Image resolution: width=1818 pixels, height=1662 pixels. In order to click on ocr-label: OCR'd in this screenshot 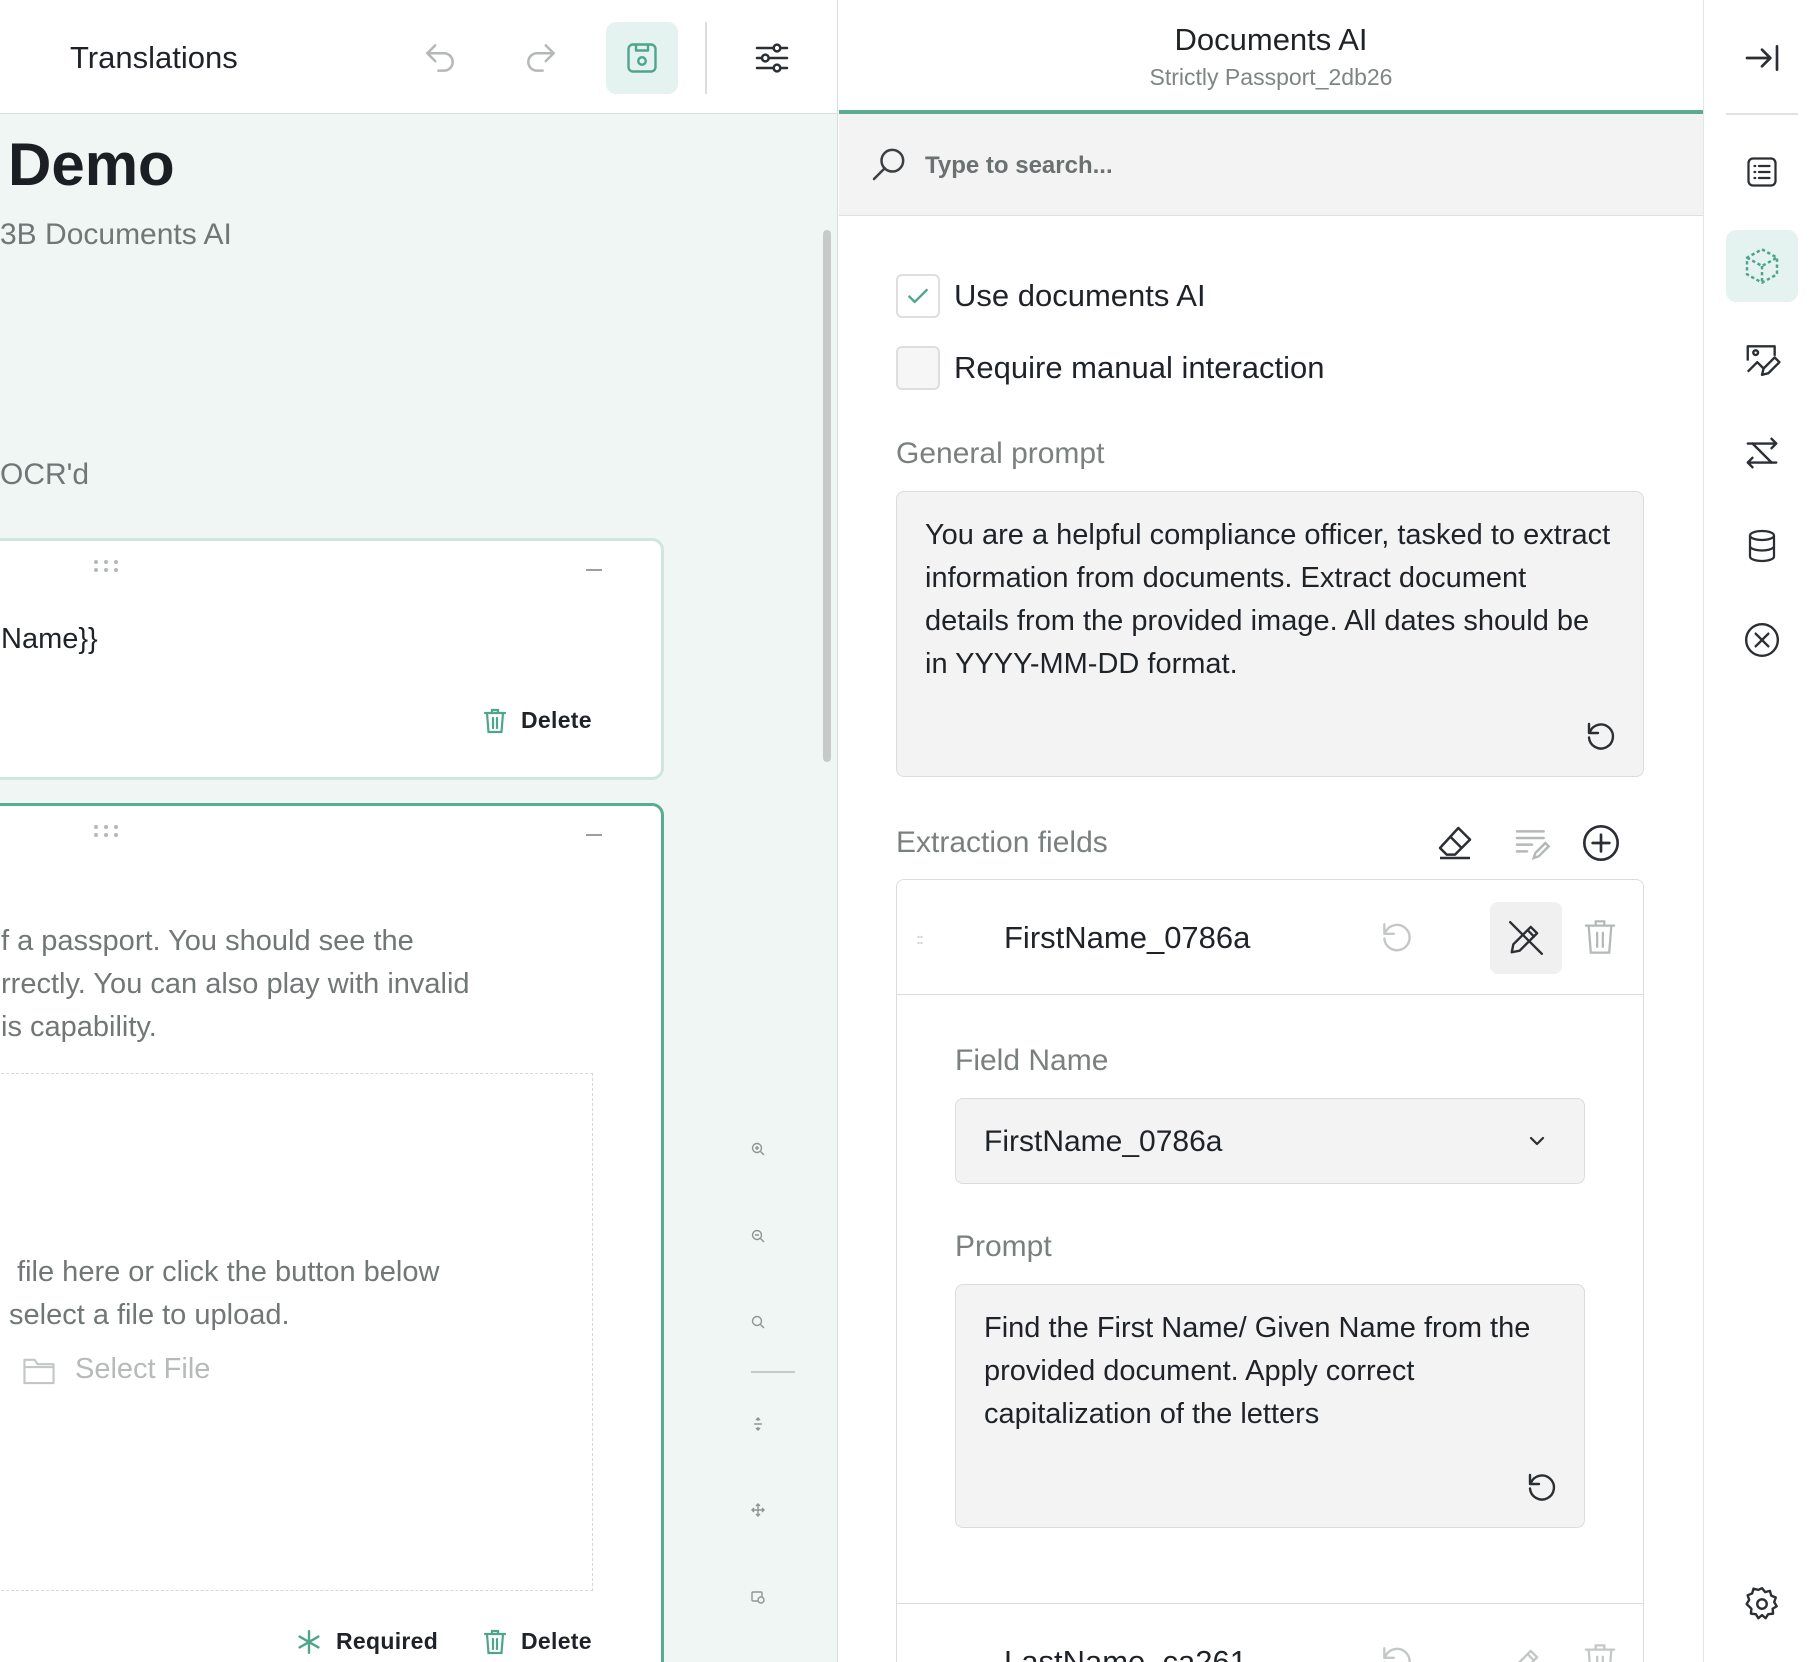, I will do `click(45, 474)`.